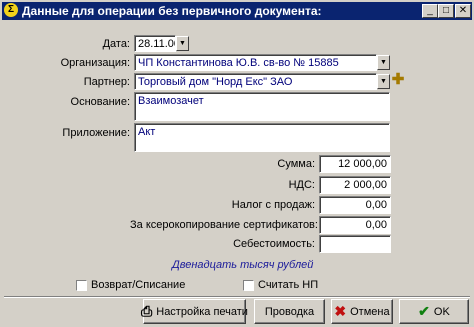 The height and width of the screenshot is (327, 474). Describe the element at coordinates (355, 164) in the screenshot. I see `sum-field: 12 000,00` at that location.